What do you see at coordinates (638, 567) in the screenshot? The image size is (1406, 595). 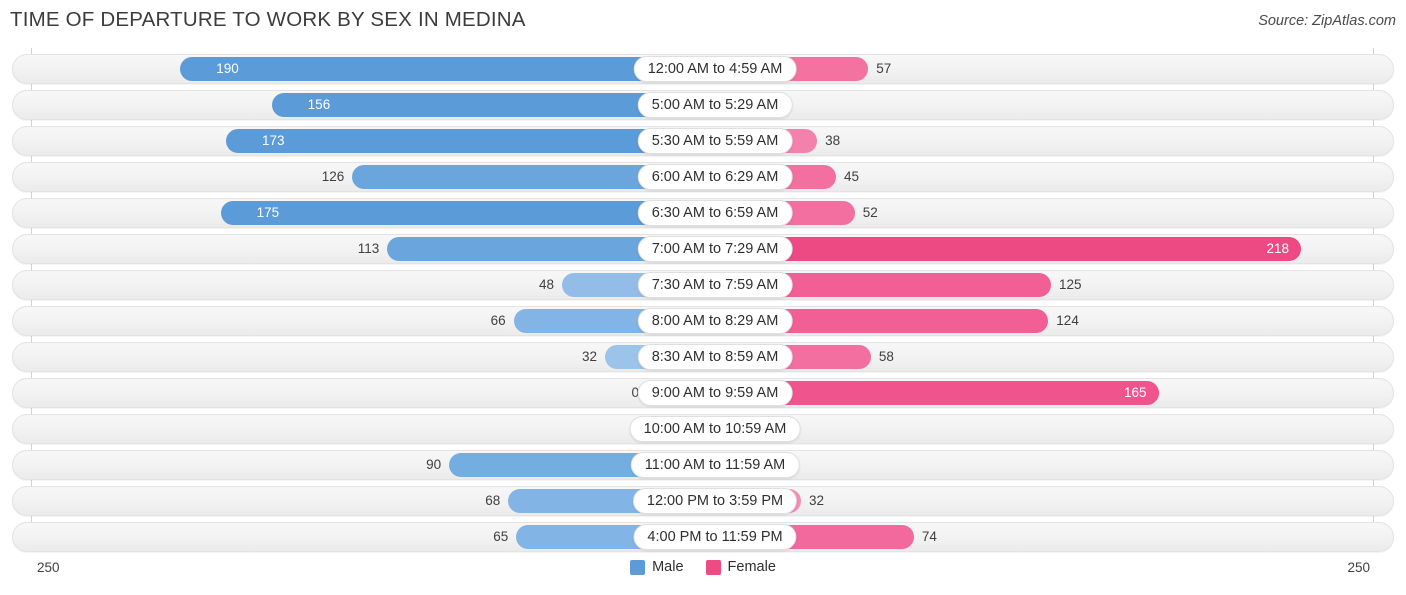 I see `male-swatch-icon` at bounding box center [638, 567].